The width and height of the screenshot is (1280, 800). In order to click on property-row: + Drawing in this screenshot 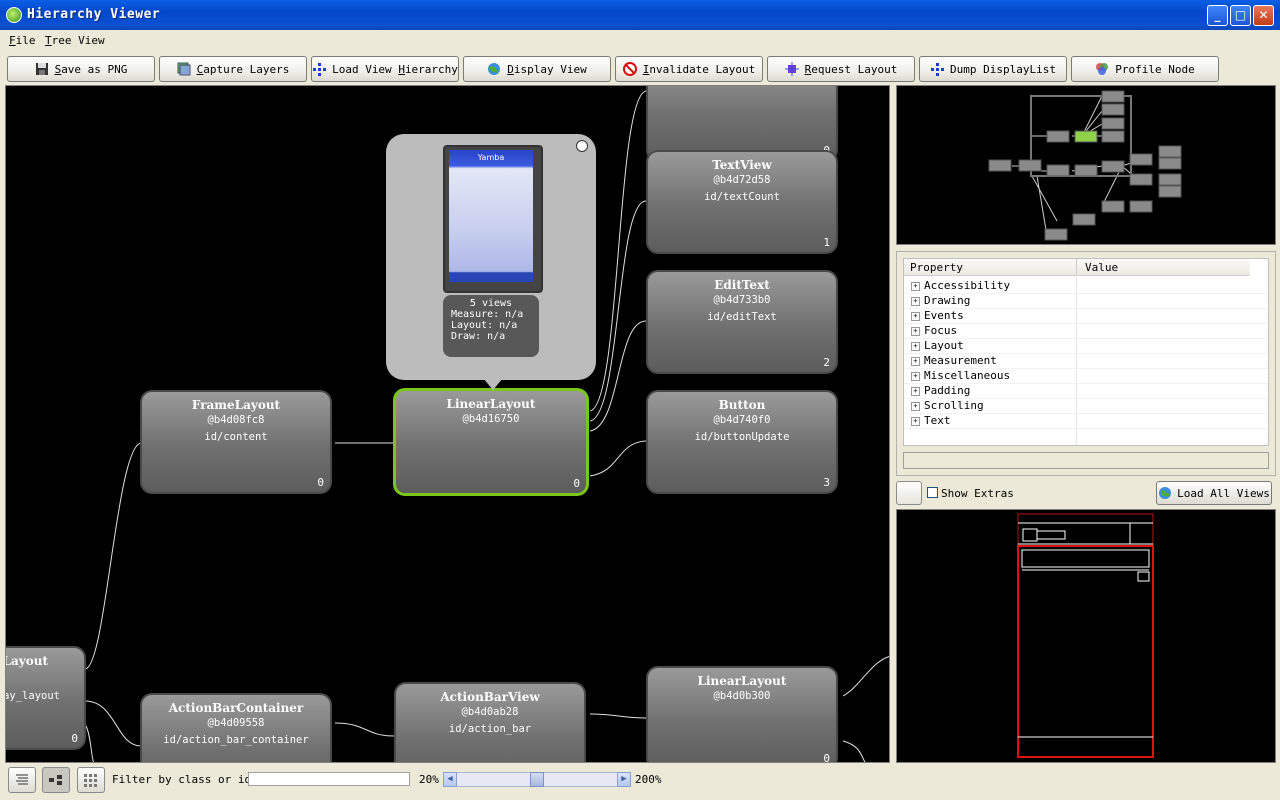, I will do `click(1086, 301)`.